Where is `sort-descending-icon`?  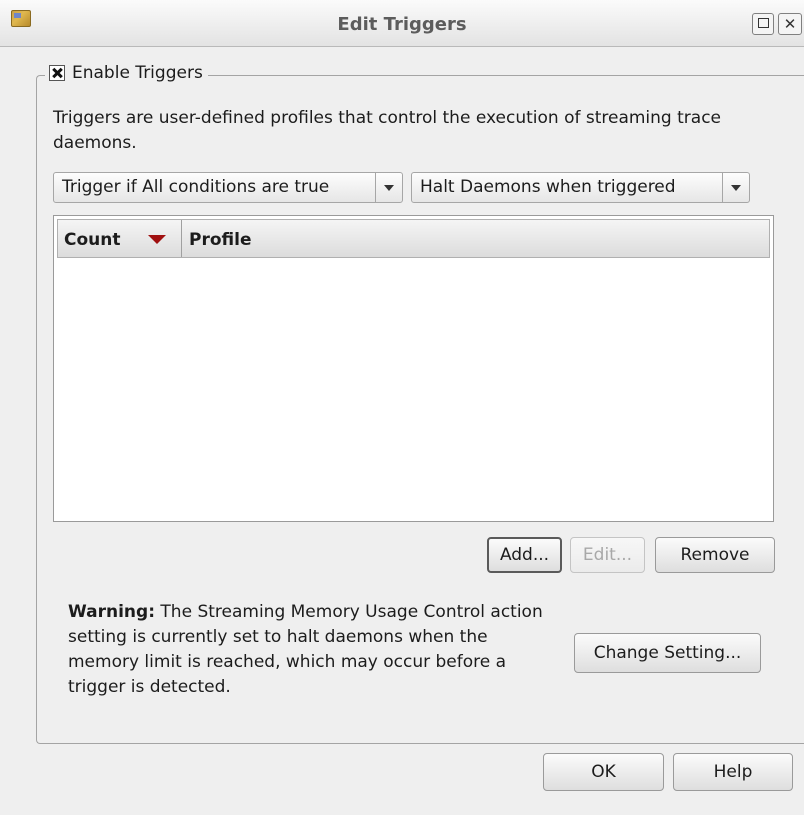
sort-descending-icon is located at coordinates (157, 239).